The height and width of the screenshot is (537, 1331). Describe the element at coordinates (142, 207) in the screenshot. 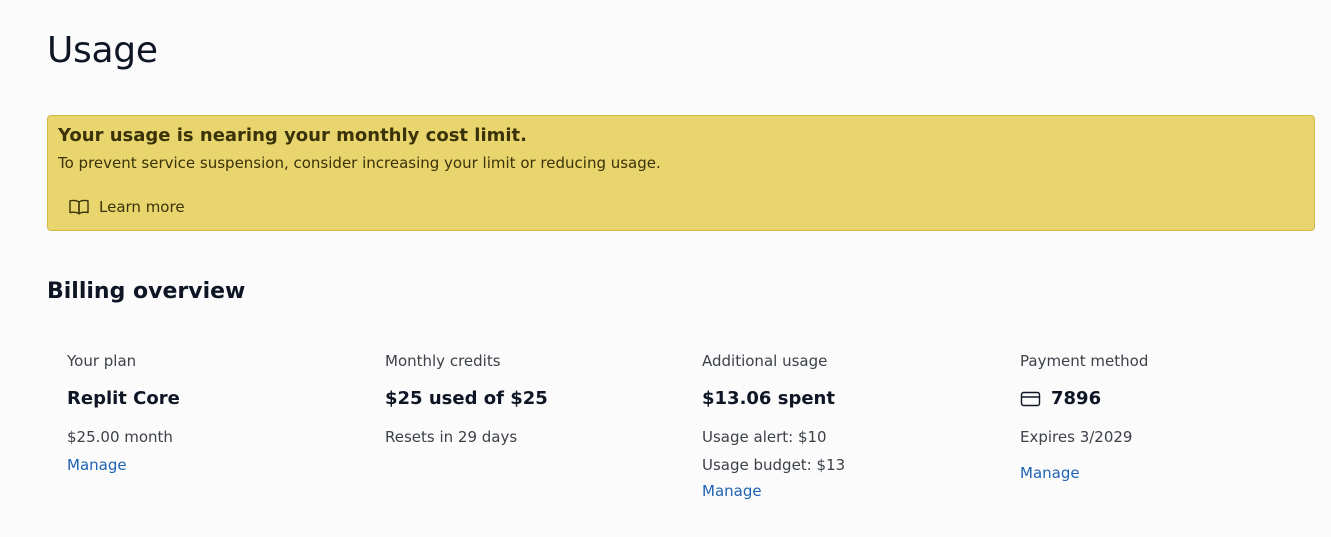

I see `learn-more-label: Learn more` at that location.